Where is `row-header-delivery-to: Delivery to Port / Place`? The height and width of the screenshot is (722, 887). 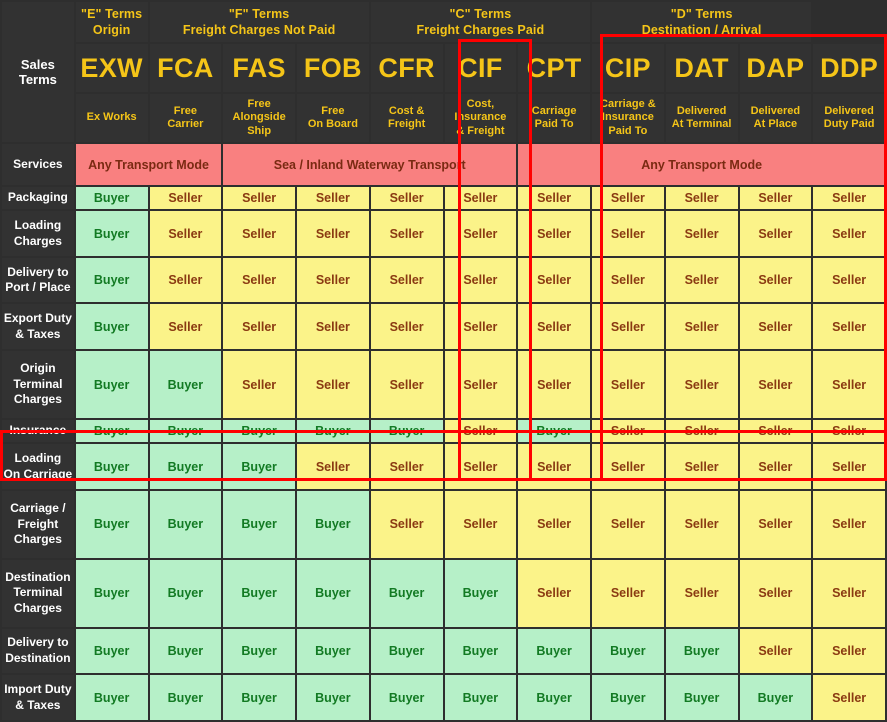
row-header-delivery-to: Delivery to Port / Place is located at coordinates (38, 280).